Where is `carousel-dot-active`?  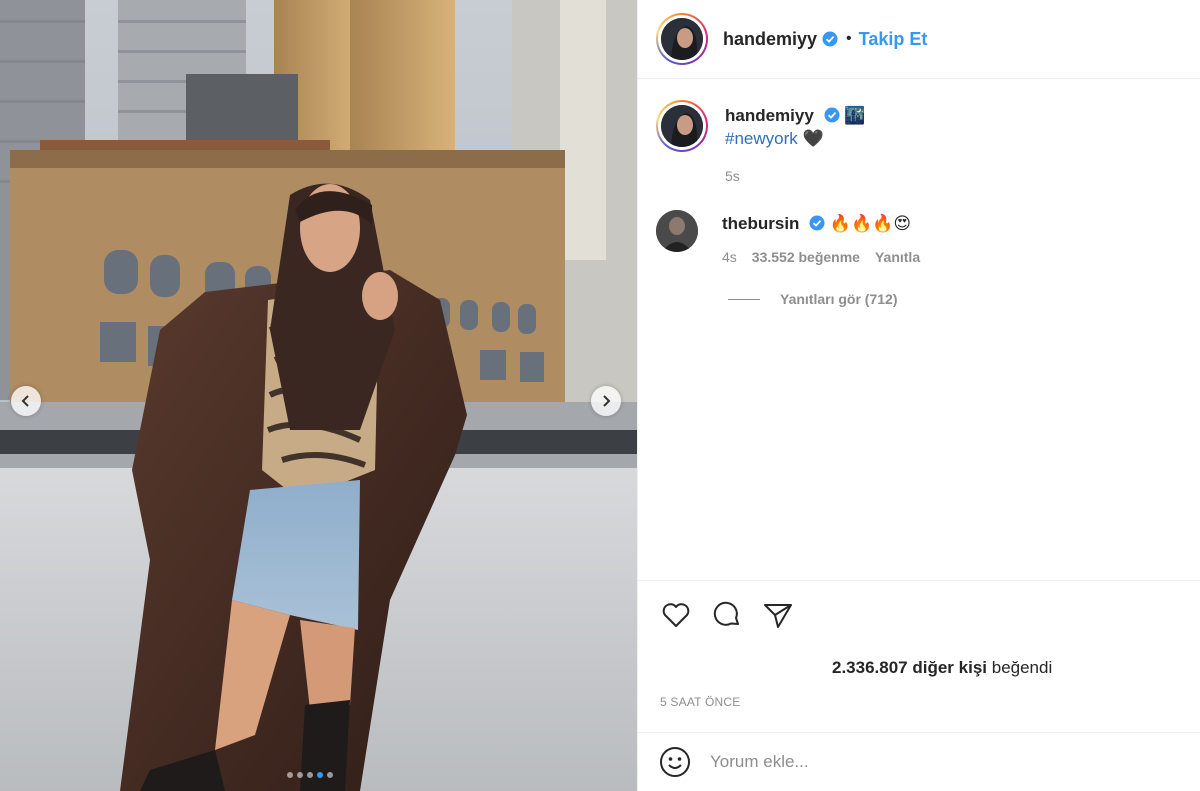
carousel-dot-active is located at coordinates (320, 775).